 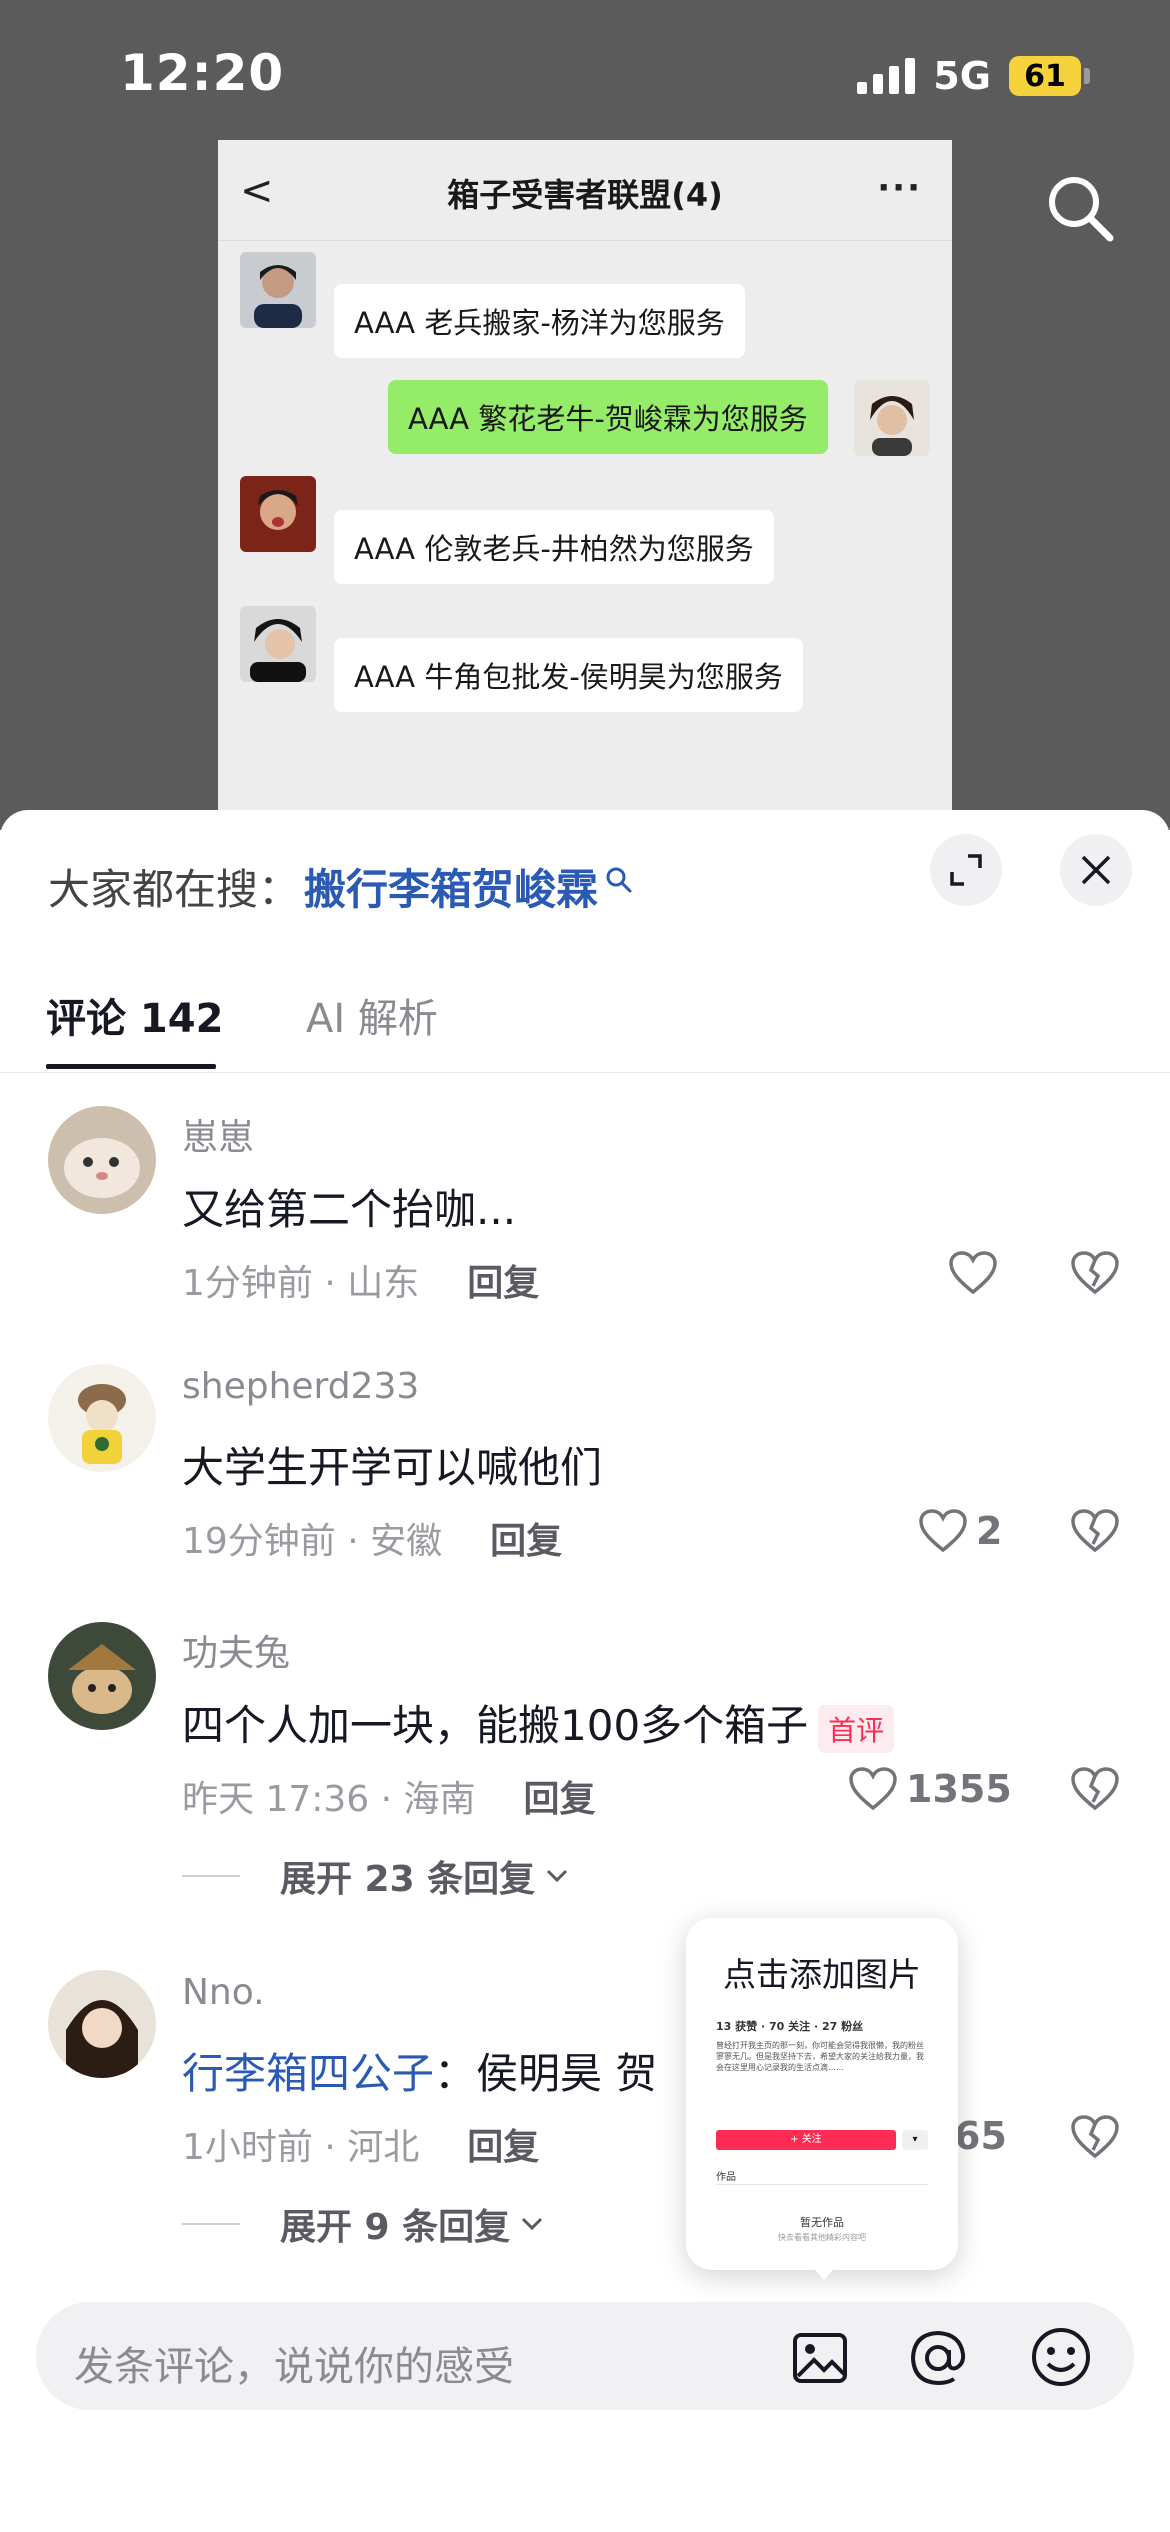 I want to click on comment-username: 崽崽, so click(x=218, y=1134).